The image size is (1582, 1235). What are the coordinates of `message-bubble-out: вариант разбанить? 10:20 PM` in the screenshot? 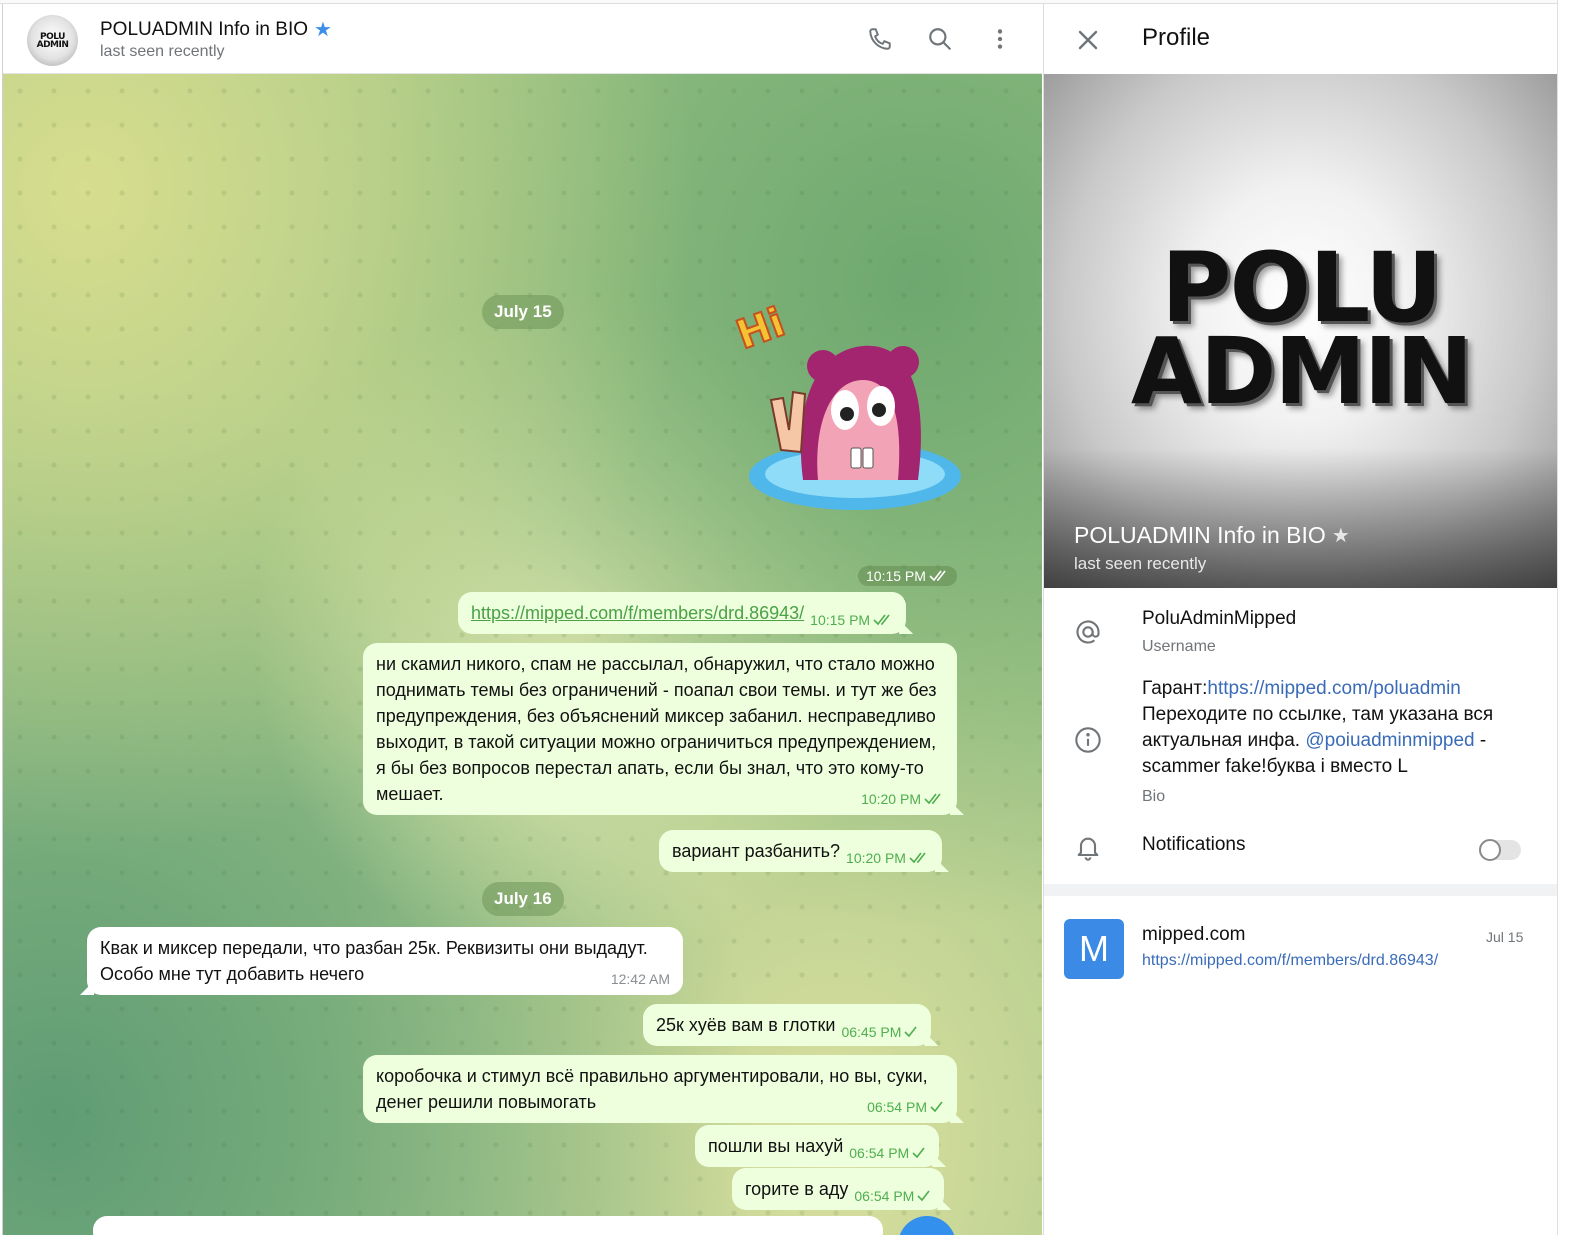 It's located at (800, 851).